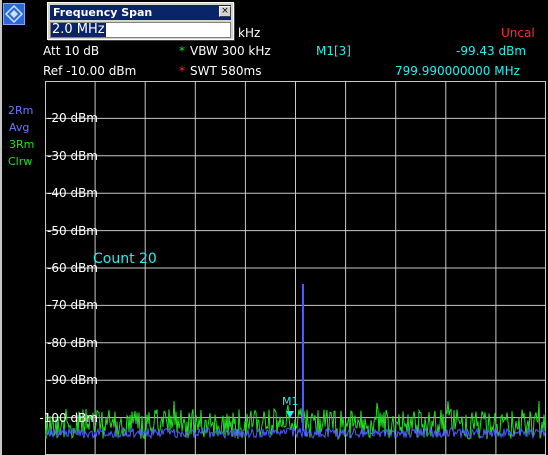 The image size is (548, 455). What do you see at coordinates (72, 155) in the screenshot?
I see `y-axis-label: -30 dBm` at bounding box center [72, 155].